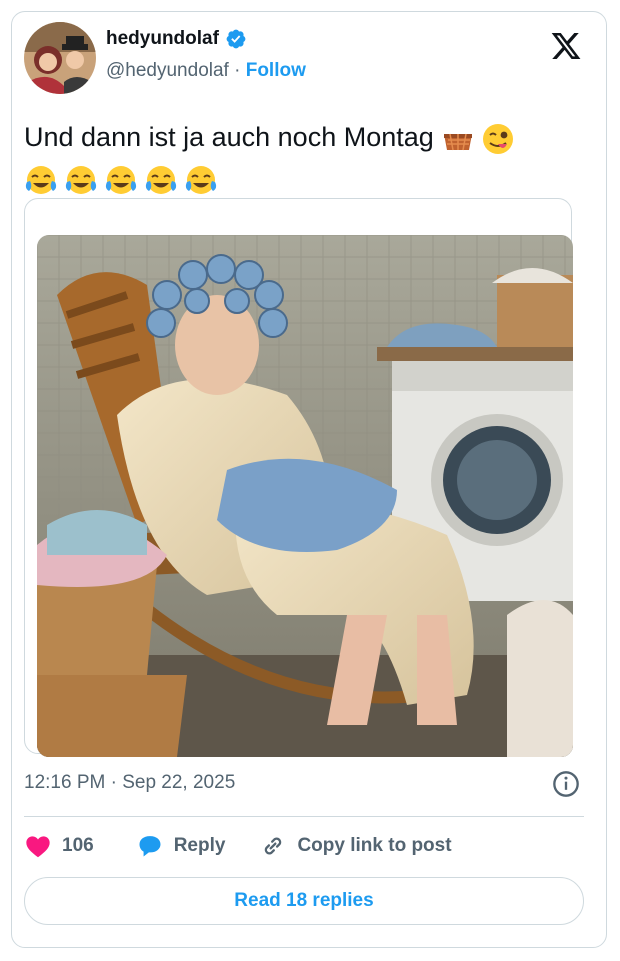  Describe the element at coordinates (566, 46) in the screenshot. I see `x-logo-icon` at that location.